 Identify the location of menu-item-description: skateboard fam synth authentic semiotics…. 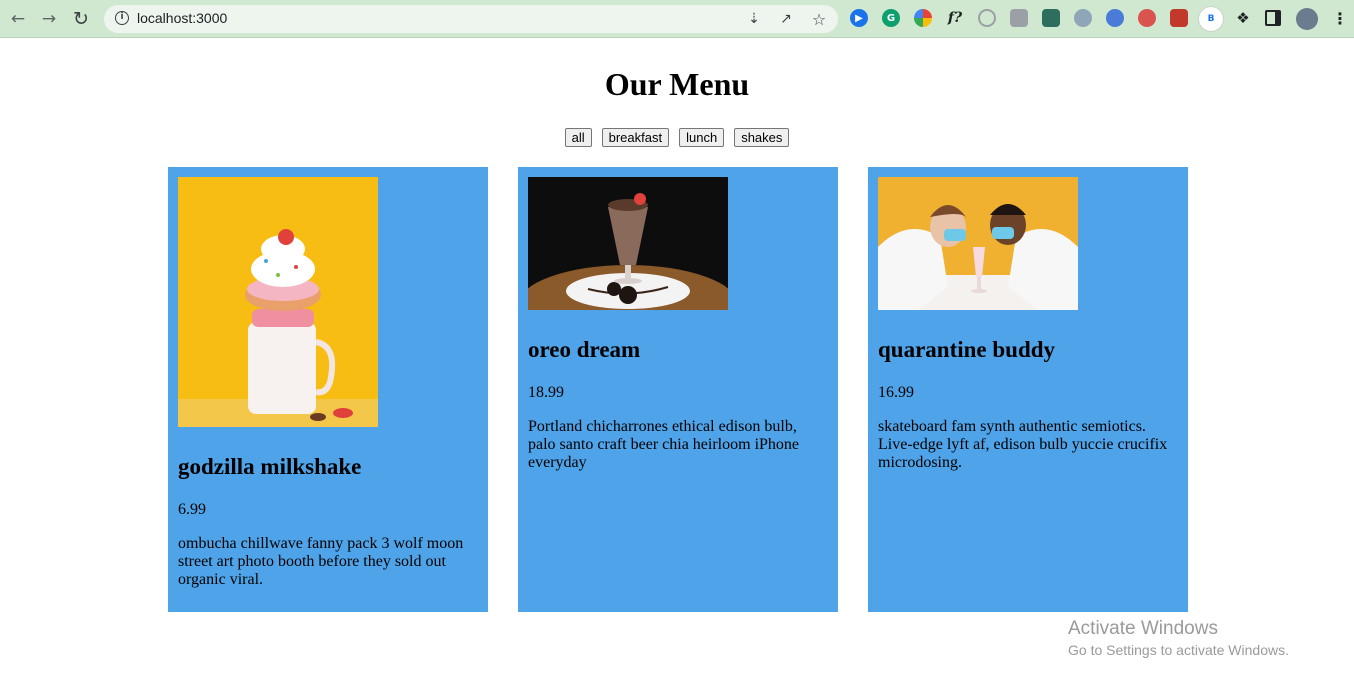
(1023, 444).